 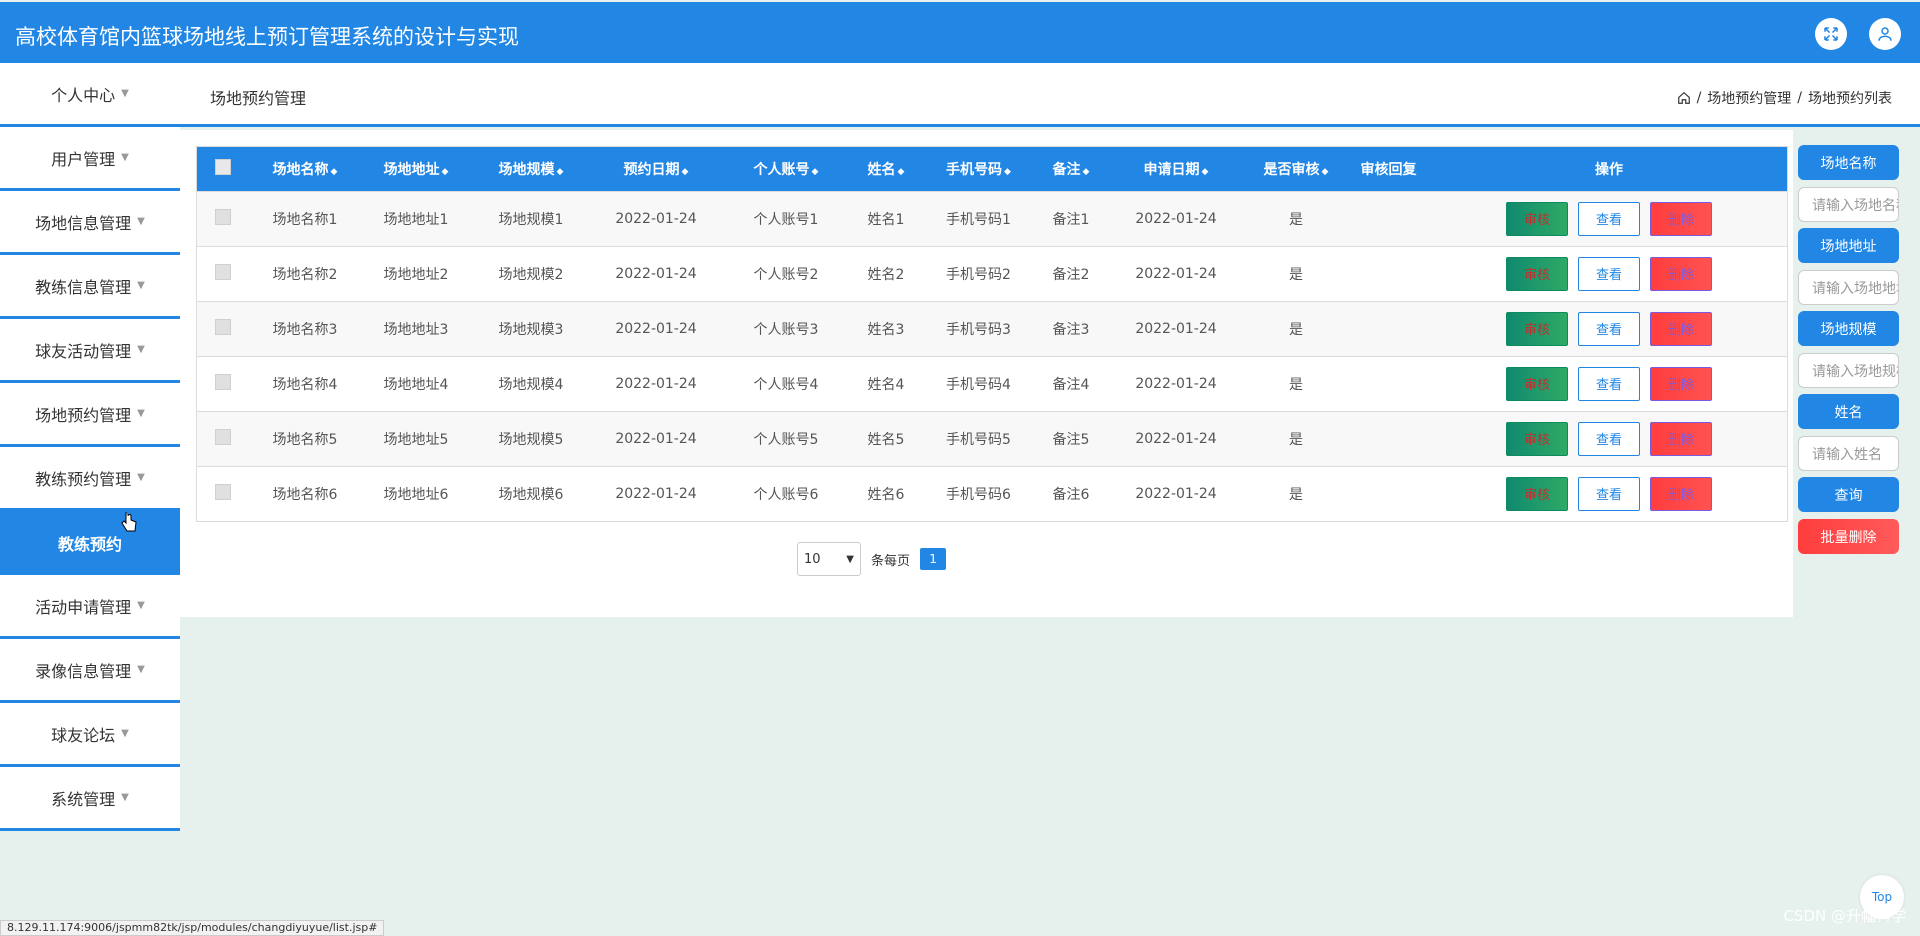 What do you see at coordinates (872, 559) in the screenshot?
I see `pagination: 10 ▼ 条每页 1` at bounding box center [872, 559].